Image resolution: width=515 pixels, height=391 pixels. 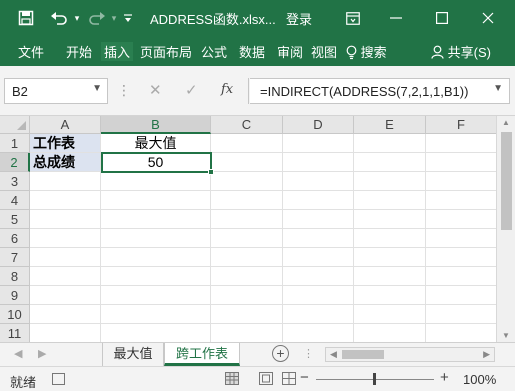 I want to click on vertical-scrollbar: ▲ ▼, so click(x=505, y=229).